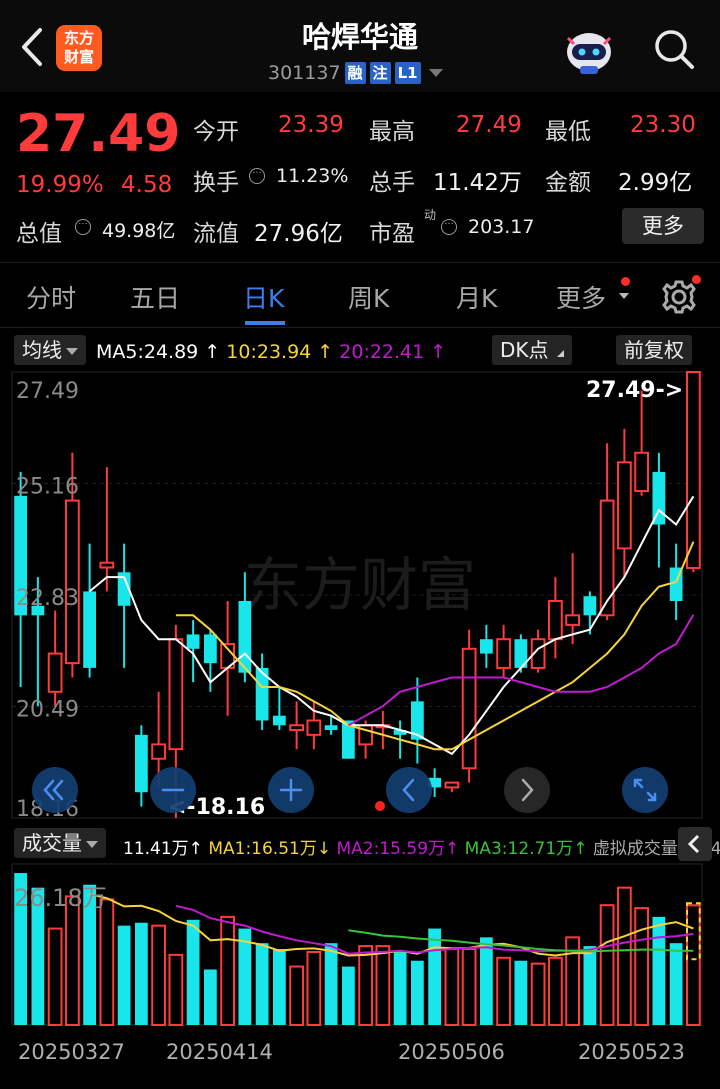  What do you see at coordinates (645, 790) in the screenshot?
I see `fullscreen-button` at bounding box center [645, 790].